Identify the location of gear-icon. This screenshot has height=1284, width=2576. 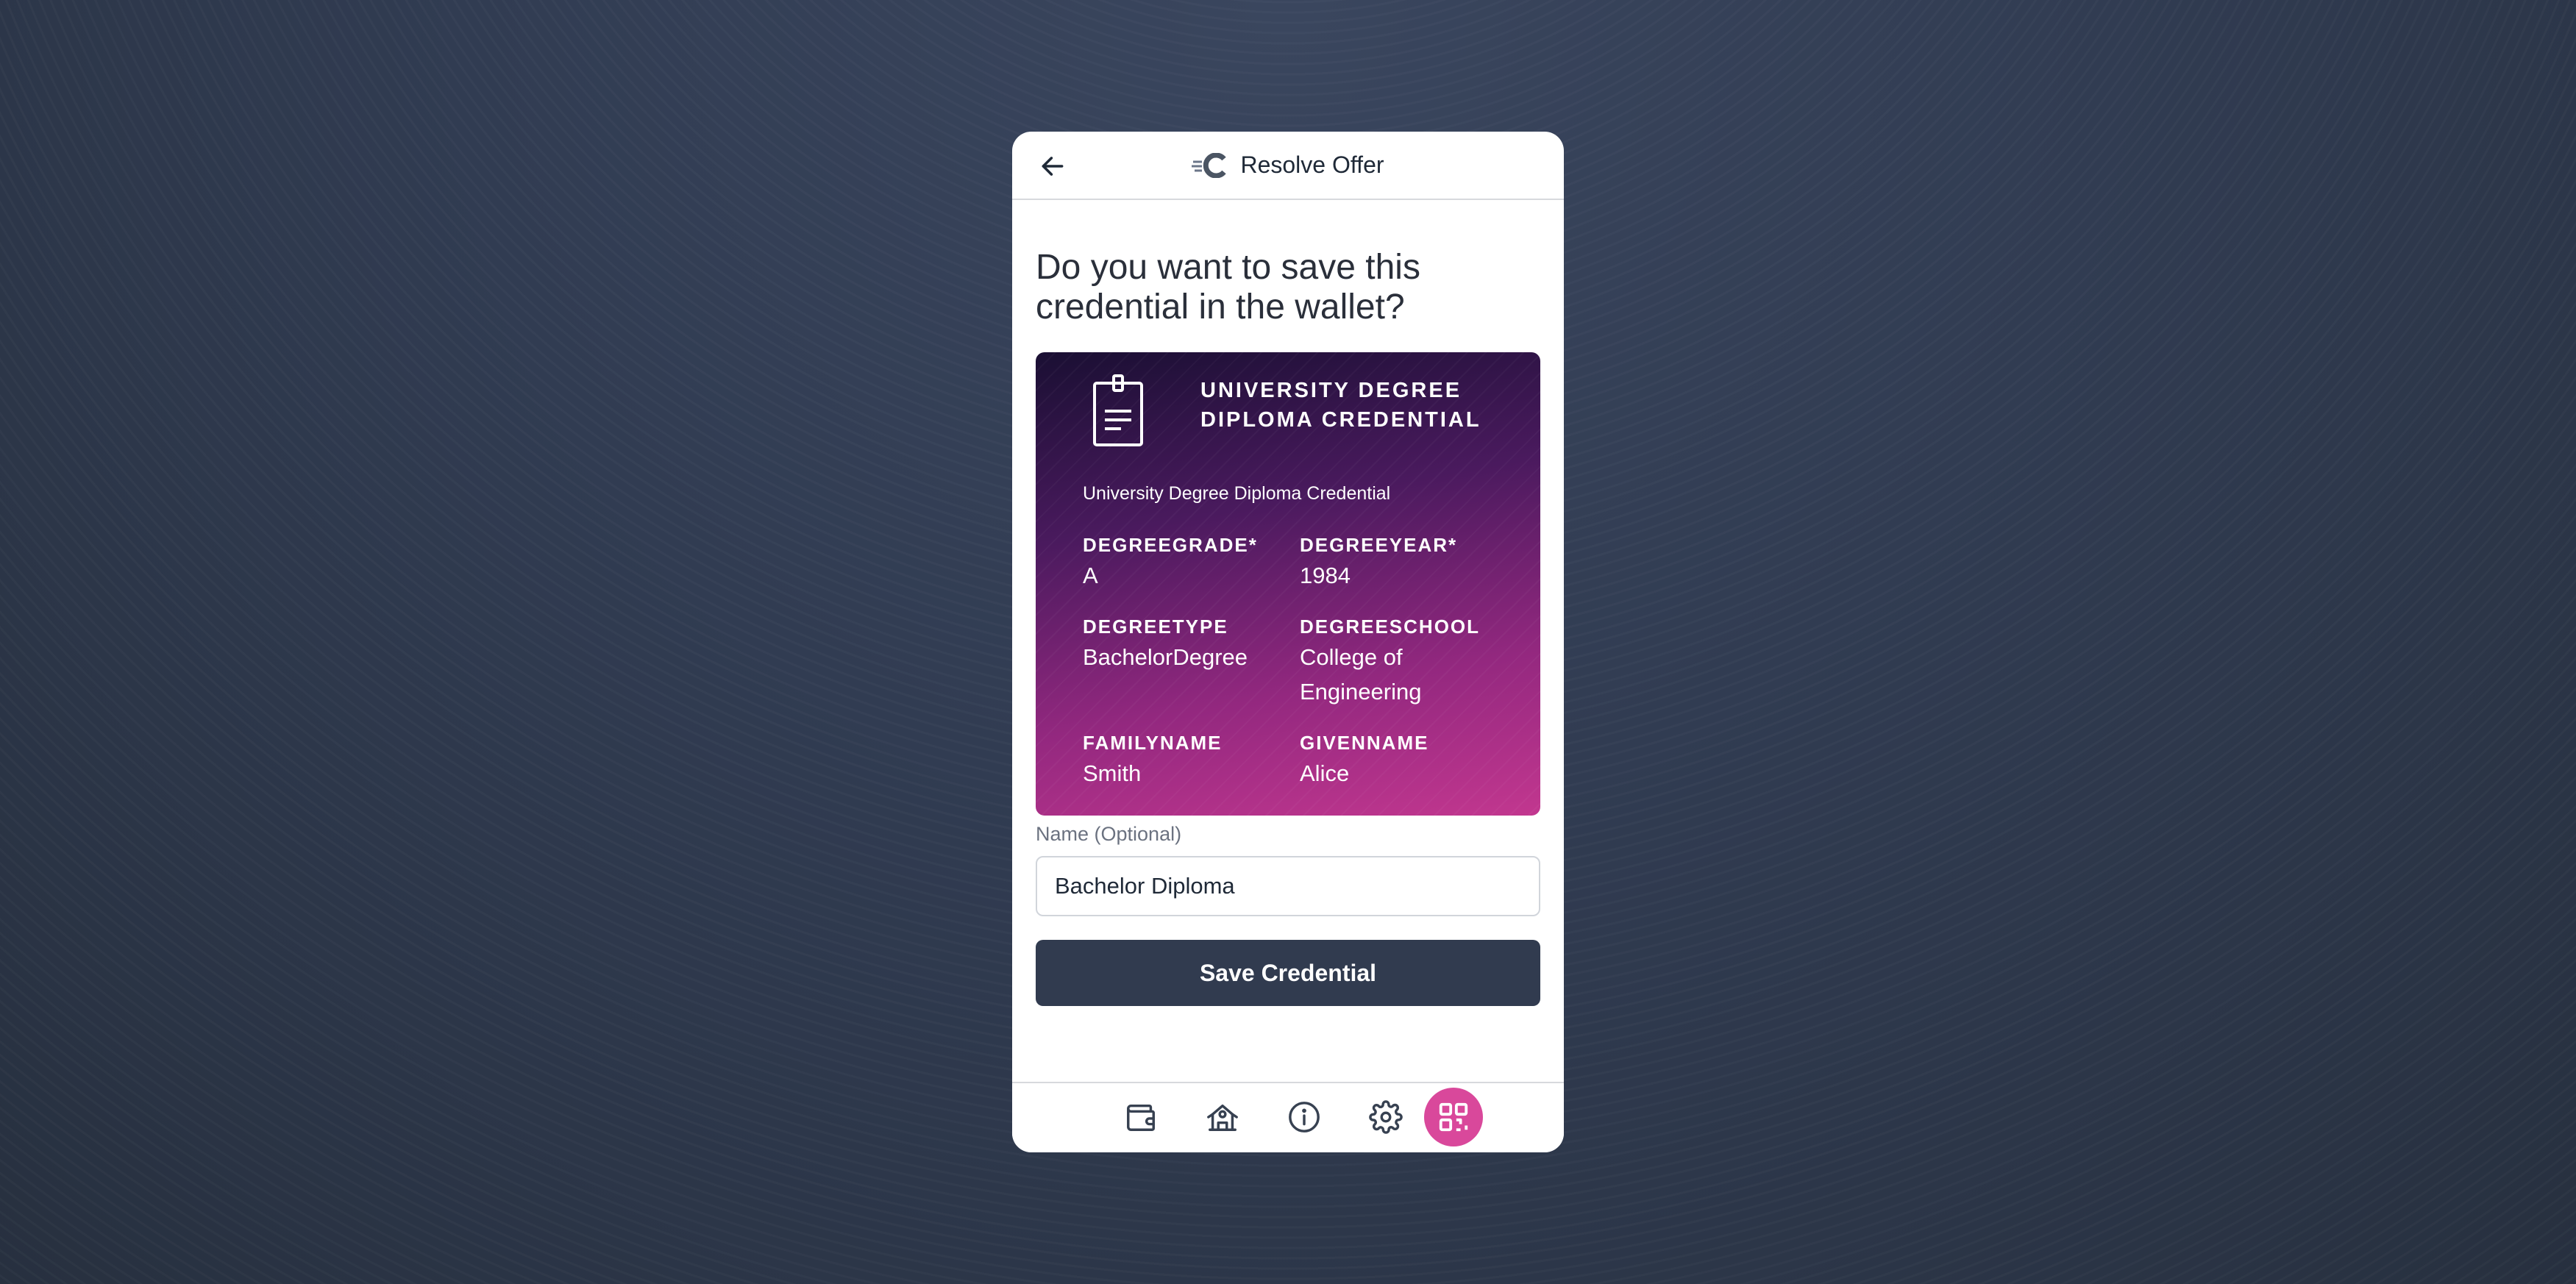
(1386, 1117).